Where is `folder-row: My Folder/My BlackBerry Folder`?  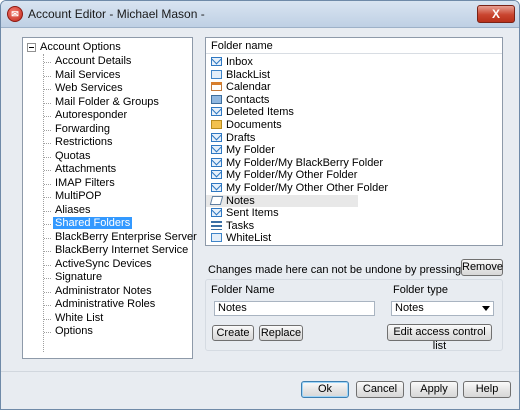
folder-row: My Folder/My BlackBerry Folder is located at coordinates (354, 163).